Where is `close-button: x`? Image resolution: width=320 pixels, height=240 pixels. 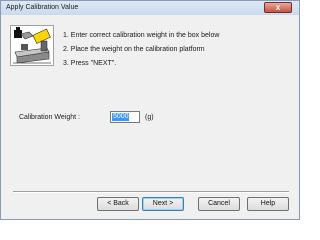
close-button: x is located at coordinates (278, 7).